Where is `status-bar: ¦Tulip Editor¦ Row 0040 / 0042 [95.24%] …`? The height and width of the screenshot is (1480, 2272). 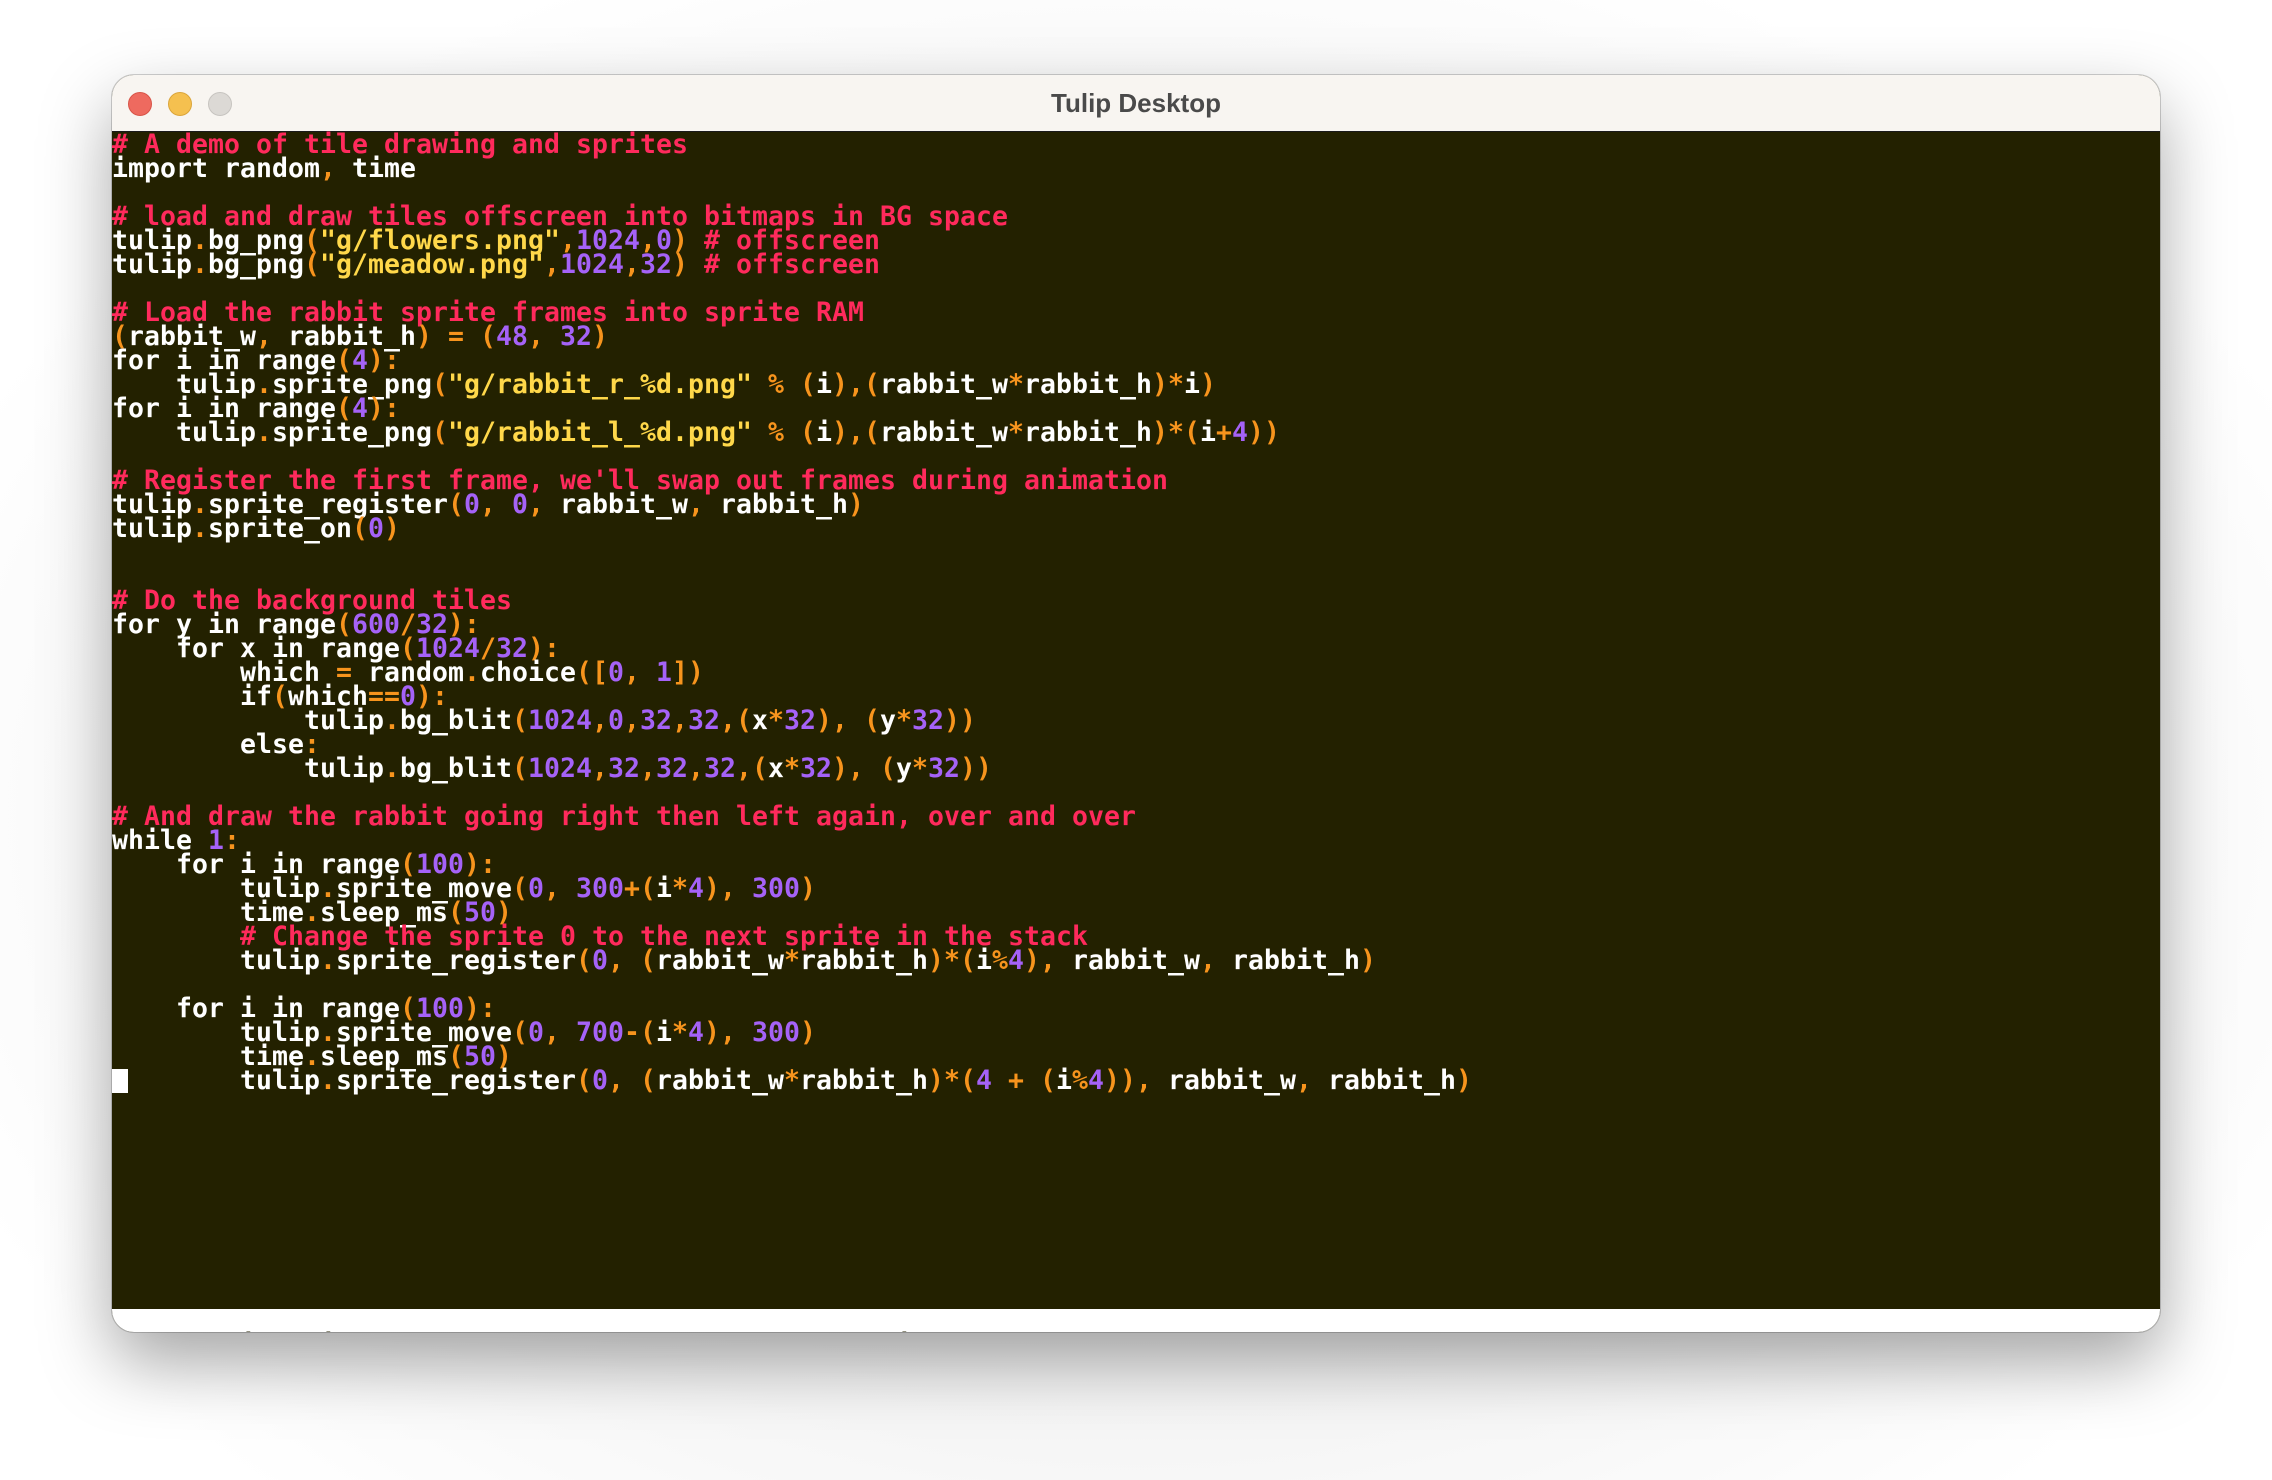
status-bar: ¦Tulip Editor¦ Row 0040 / 0042 [95.24%] … is located at coordinates (1136, 1320).